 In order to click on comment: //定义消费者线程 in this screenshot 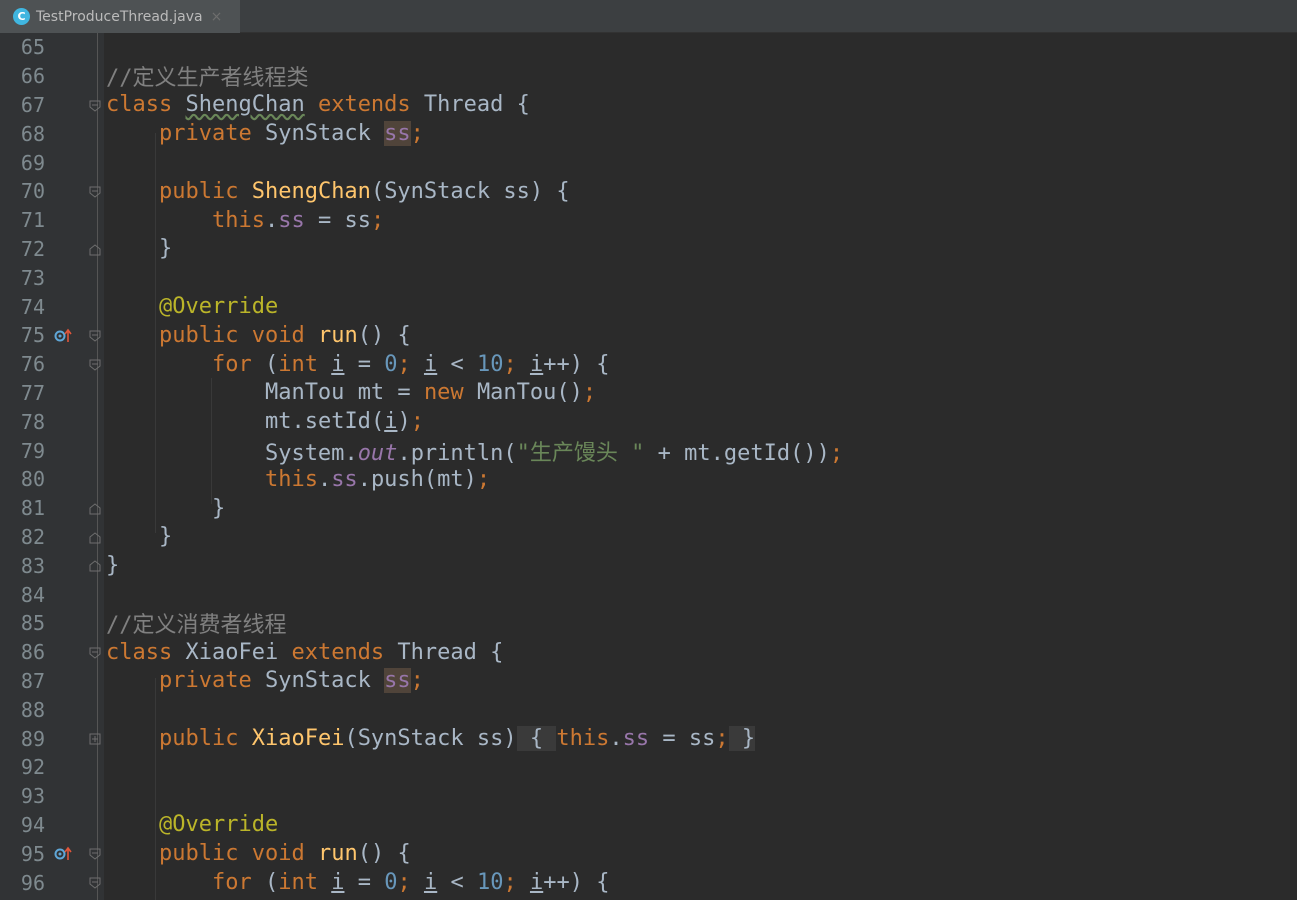, I will do `click(196, 626)`.